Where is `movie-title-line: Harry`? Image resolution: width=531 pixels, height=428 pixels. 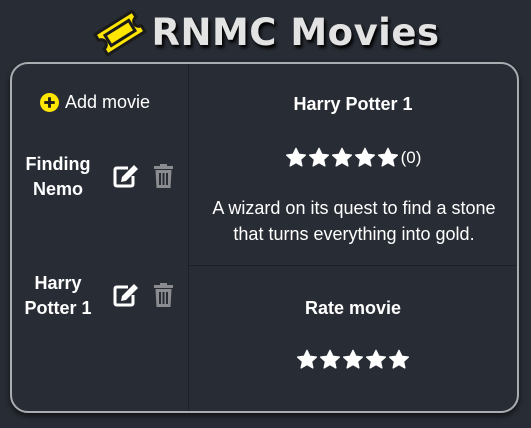 movie-title-line: Harry is located at coordinates (58, 283).